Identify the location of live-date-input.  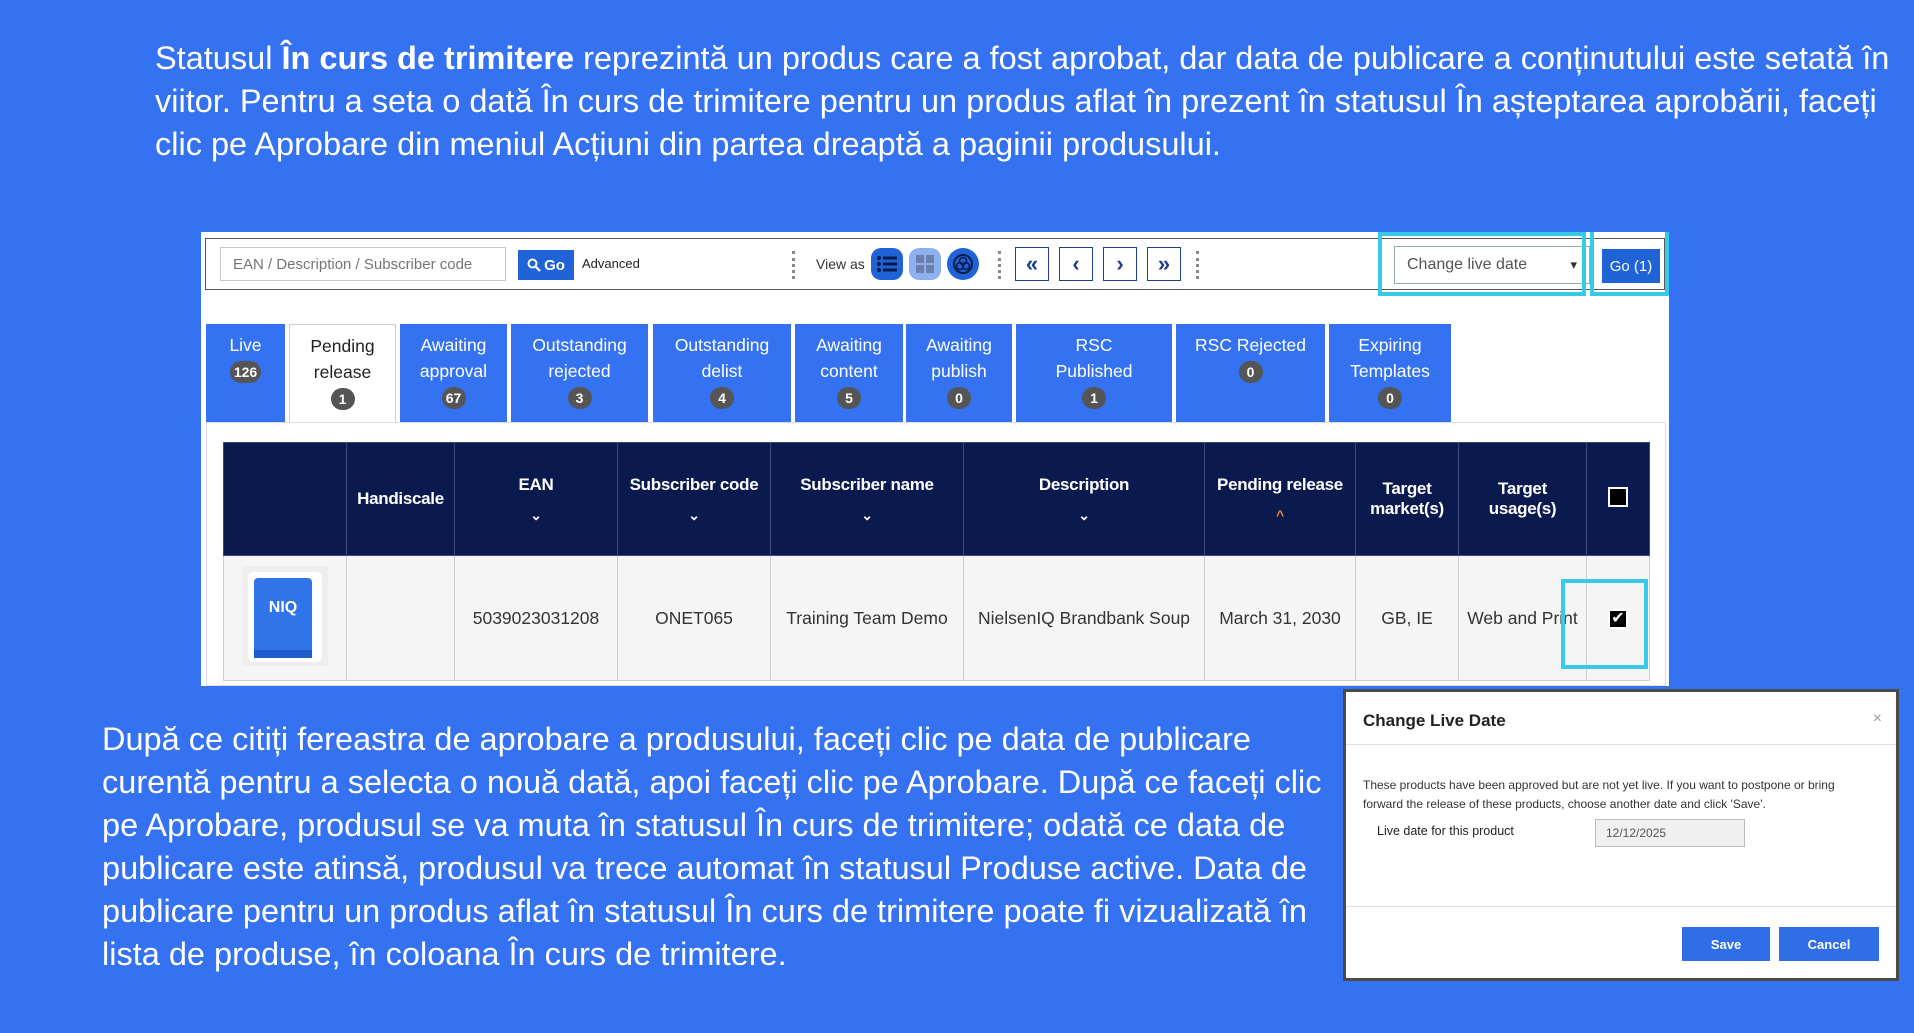
(1670, 833).